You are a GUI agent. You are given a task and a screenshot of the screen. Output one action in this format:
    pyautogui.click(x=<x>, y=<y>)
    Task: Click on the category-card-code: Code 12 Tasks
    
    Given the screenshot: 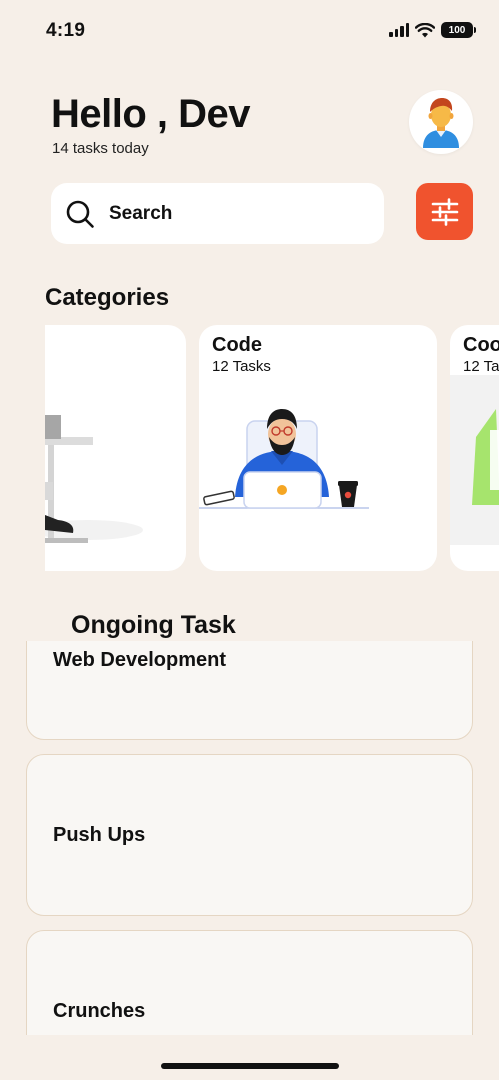 What is the action you would take?
    pyautogui.click(x=318, y=448)
    